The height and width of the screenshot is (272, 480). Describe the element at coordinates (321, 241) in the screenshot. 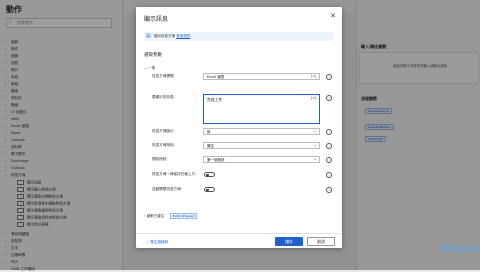

I see `cancel-button: 取消` at that location.